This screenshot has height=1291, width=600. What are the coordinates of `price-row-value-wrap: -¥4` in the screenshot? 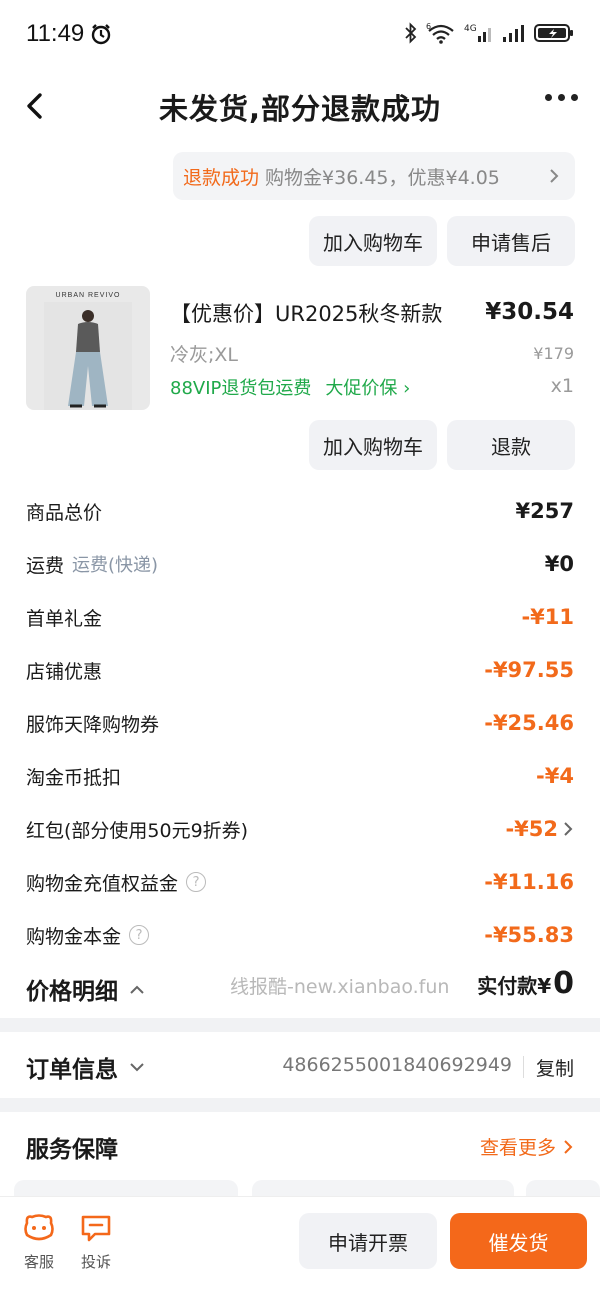 It's located at (555, 776).